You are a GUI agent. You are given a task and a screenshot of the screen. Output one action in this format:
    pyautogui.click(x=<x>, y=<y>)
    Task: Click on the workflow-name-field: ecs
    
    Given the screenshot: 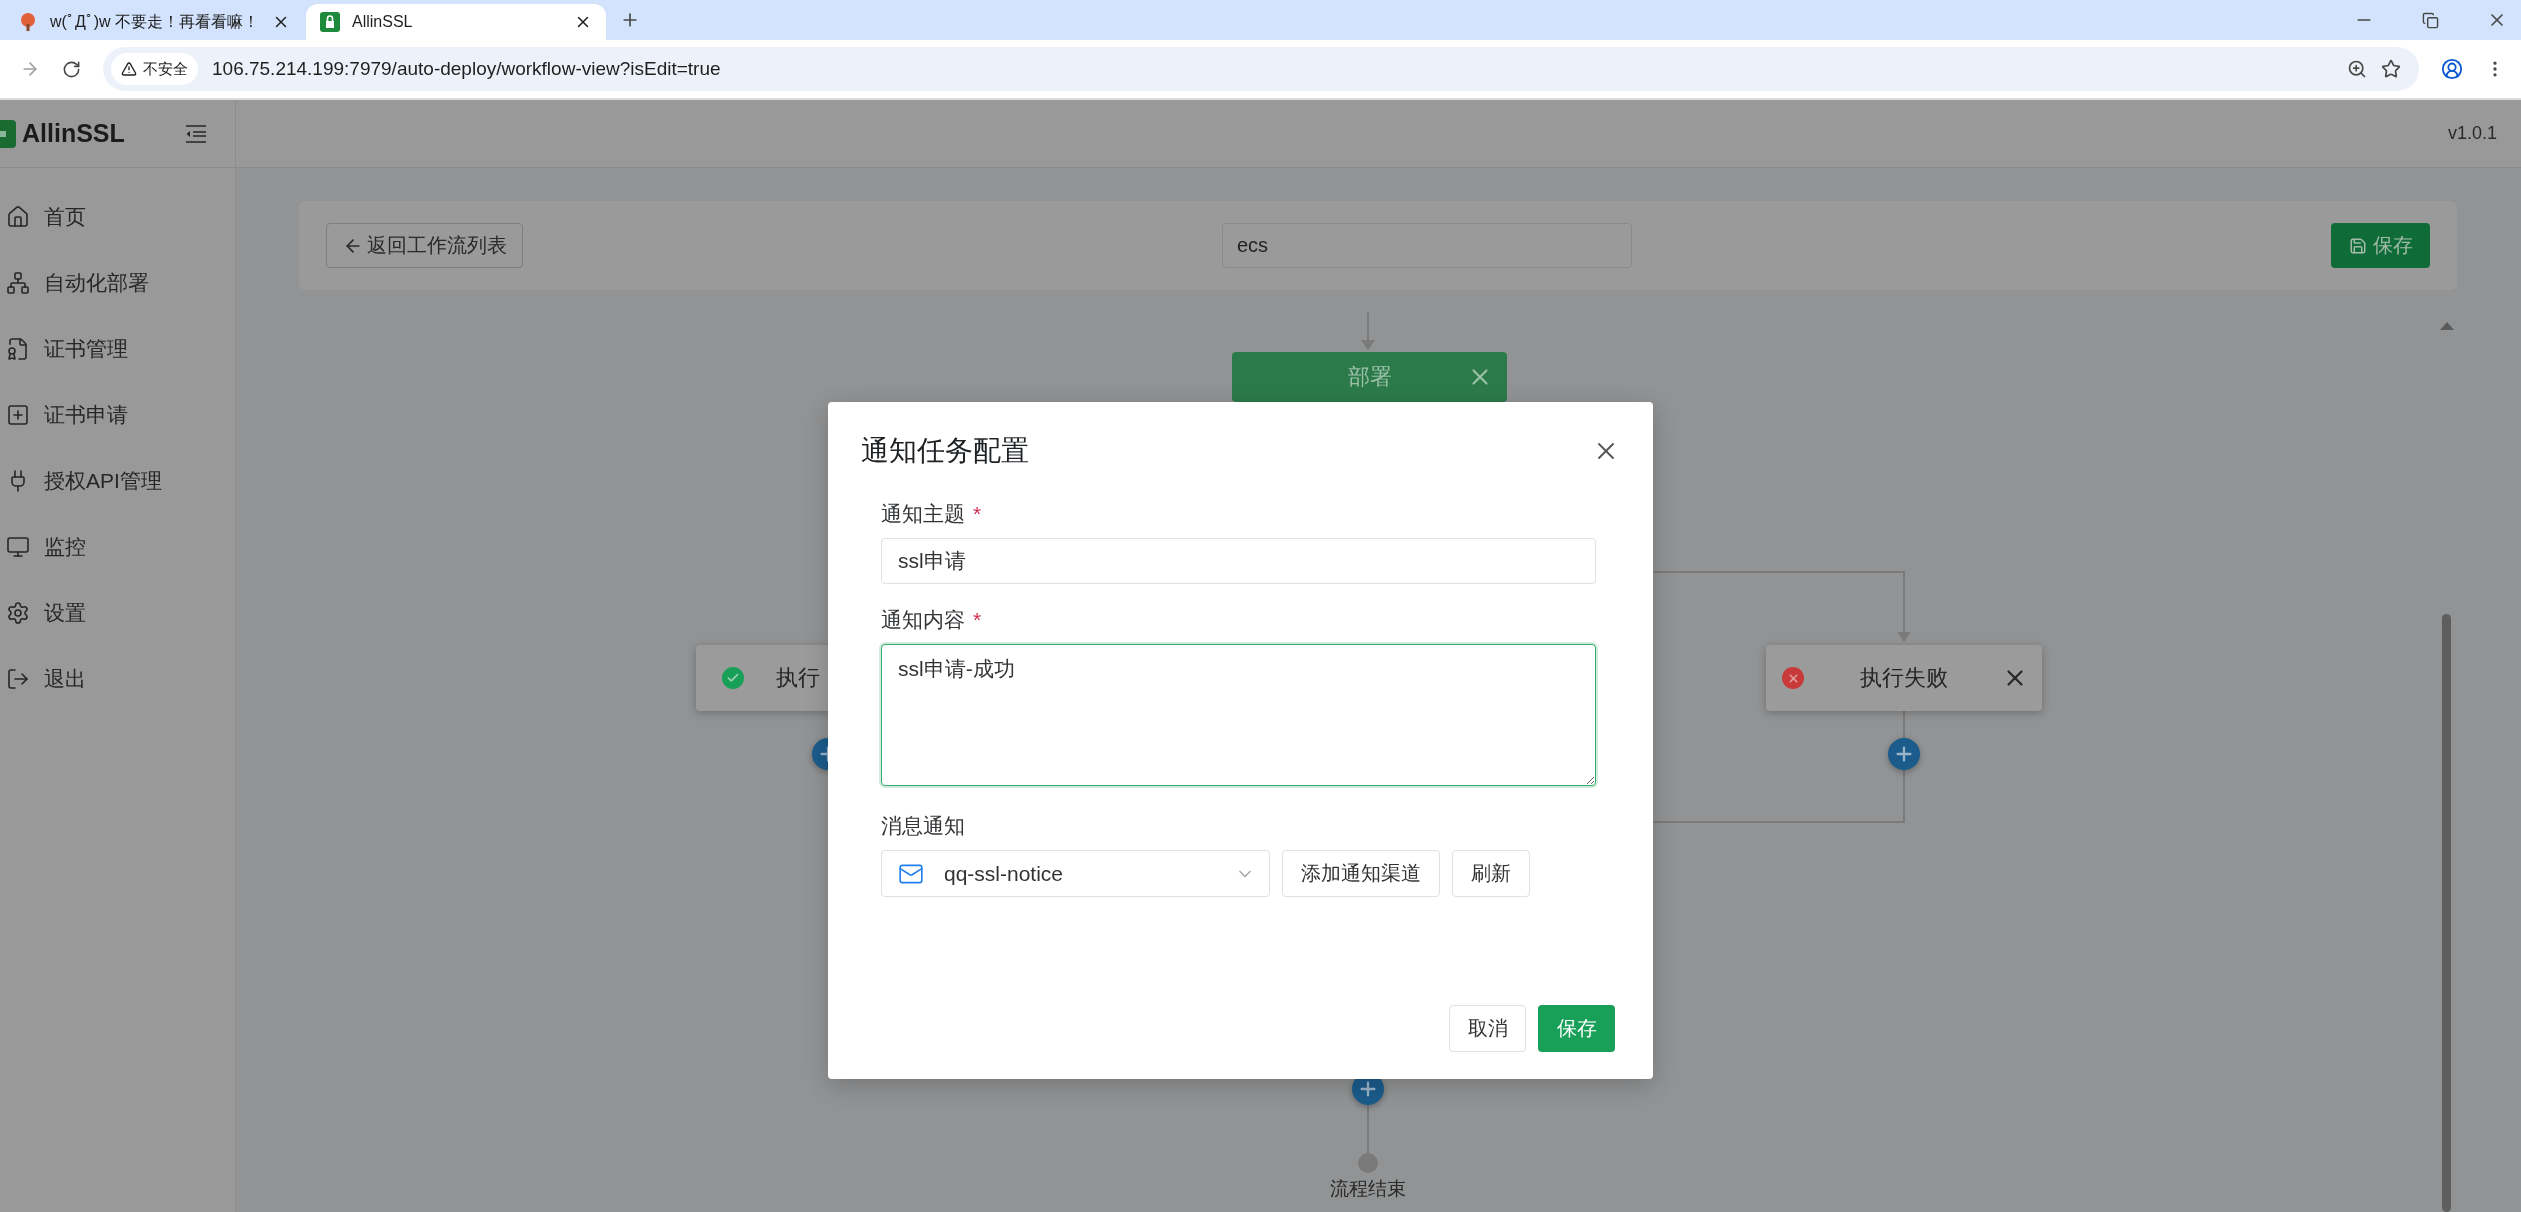 What is the action you would take?
    pyautogui.click(x=1427, y=245)
    